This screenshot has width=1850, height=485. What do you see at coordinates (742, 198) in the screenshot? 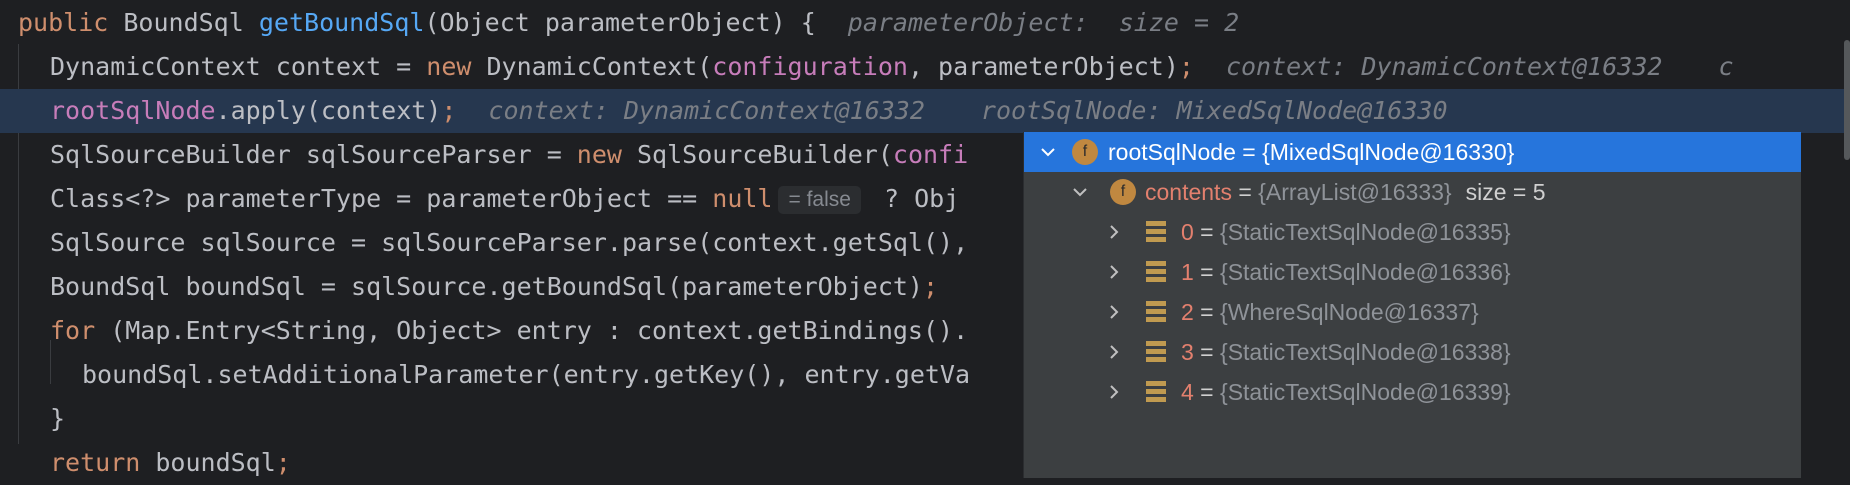
I see `keyword-null: null` at bounding box center [742, 198].